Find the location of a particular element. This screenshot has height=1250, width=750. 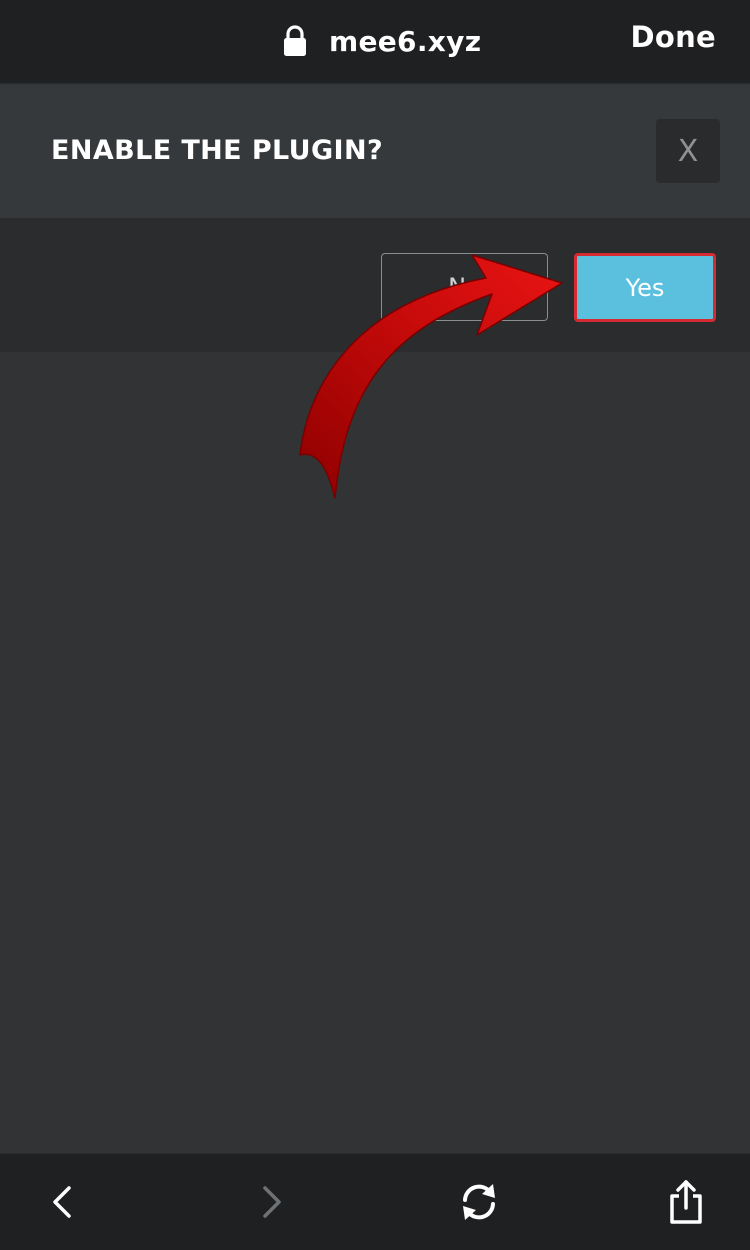

reload-icon is located at coordinates (479, 1202).